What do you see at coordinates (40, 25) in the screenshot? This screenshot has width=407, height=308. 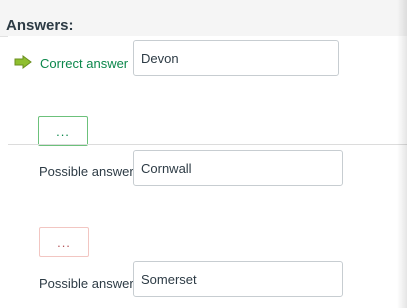 I see `answers-title: Answers:` at bounding box center [40, 25].